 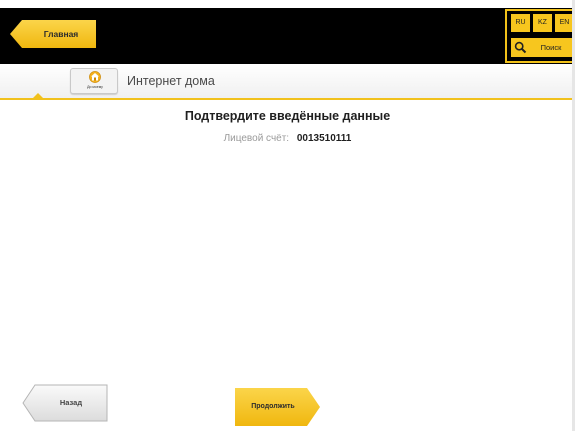 What do you see at coordinates (542, 23) in the screenshot?
I see `language-kz-button: KZ` at bounding box center [542, 23].